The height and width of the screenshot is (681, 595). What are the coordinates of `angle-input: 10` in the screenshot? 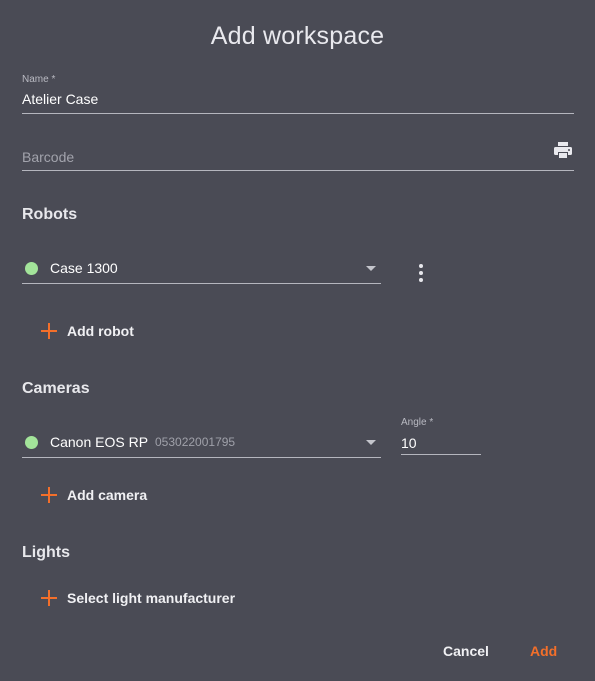 It's located at (409, 443).